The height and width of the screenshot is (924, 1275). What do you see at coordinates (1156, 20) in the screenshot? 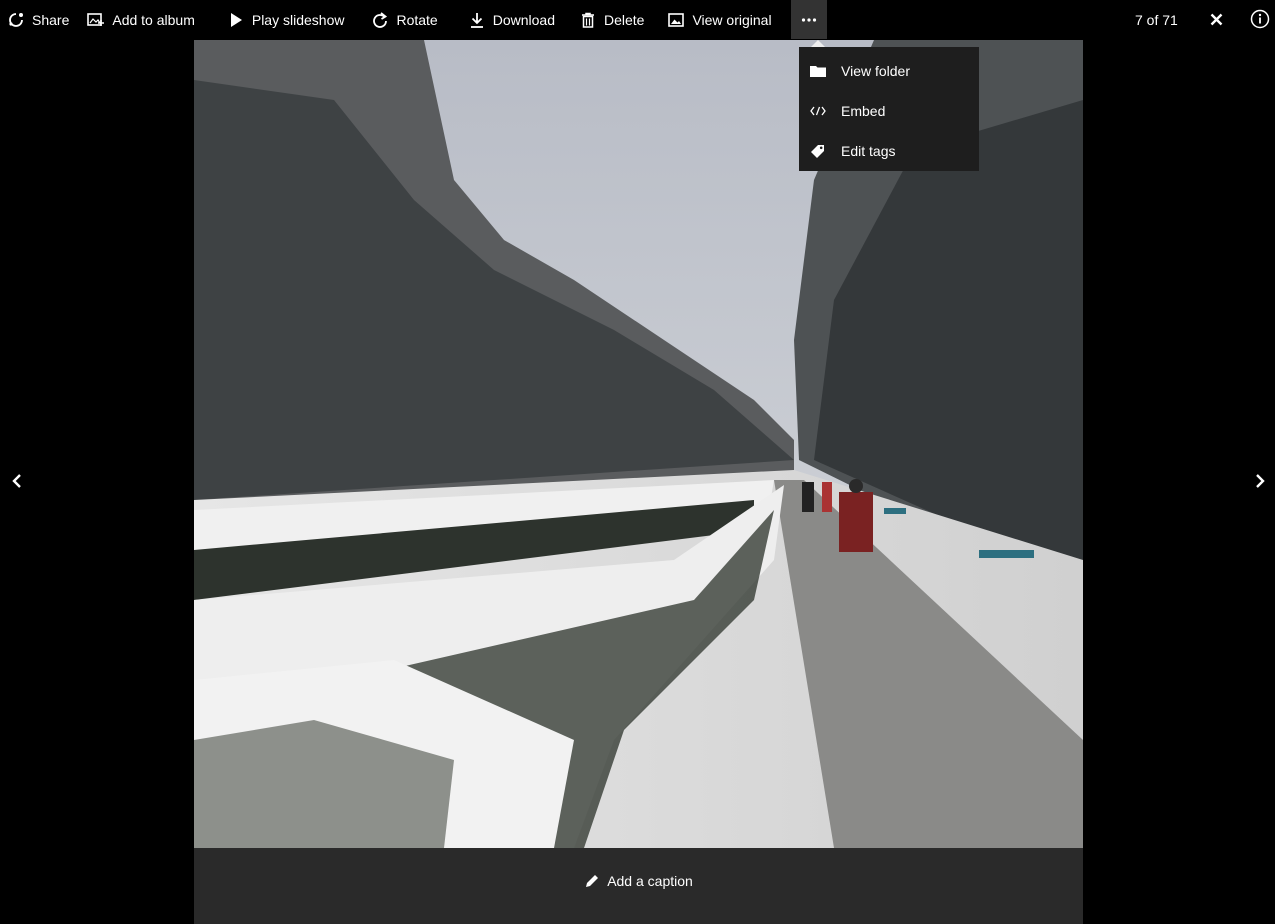
I see `photo-counter: 7 of 71` at bounding box center [1156, 20].